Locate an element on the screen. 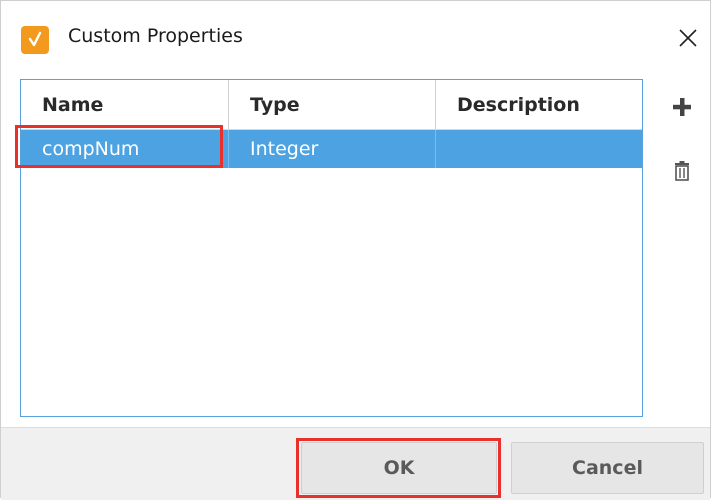 Image resolution: width=711 pixels, height=500 pixels. close-icon is located at coordinates (688, 38).